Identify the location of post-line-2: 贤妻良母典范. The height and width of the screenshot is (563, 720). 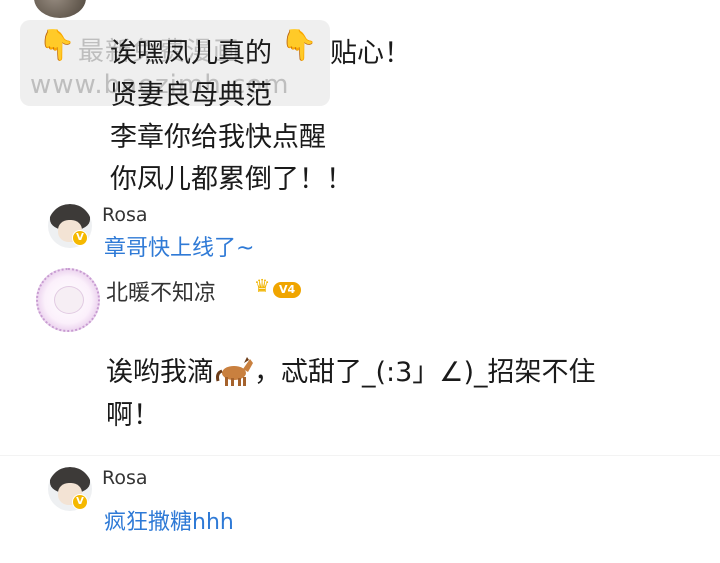
(191, 95).